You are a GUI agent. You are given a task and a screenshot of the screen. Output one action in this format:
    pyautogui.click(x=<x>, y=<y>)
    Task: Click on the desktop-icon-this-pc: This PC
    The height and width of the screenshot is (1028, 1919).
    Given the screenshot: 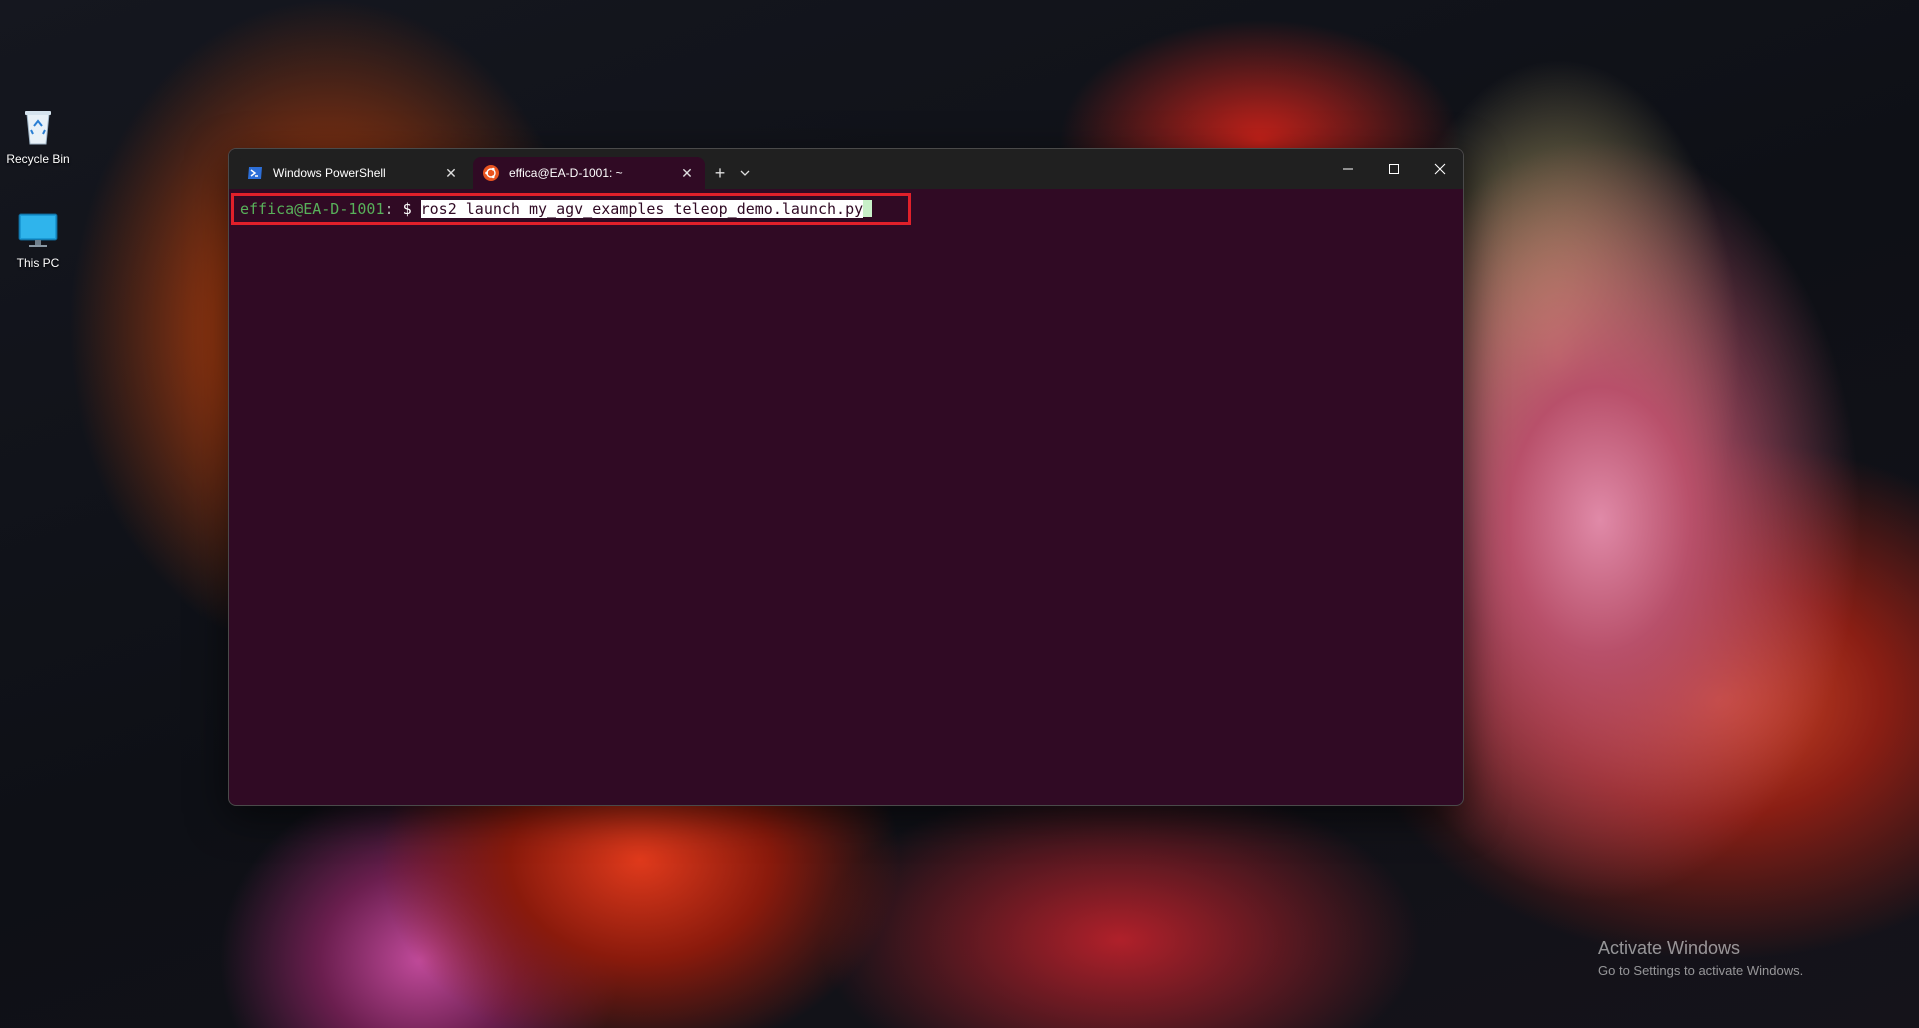 What is the action you would take?
    pyautogui.click(x=38, y=239)
    